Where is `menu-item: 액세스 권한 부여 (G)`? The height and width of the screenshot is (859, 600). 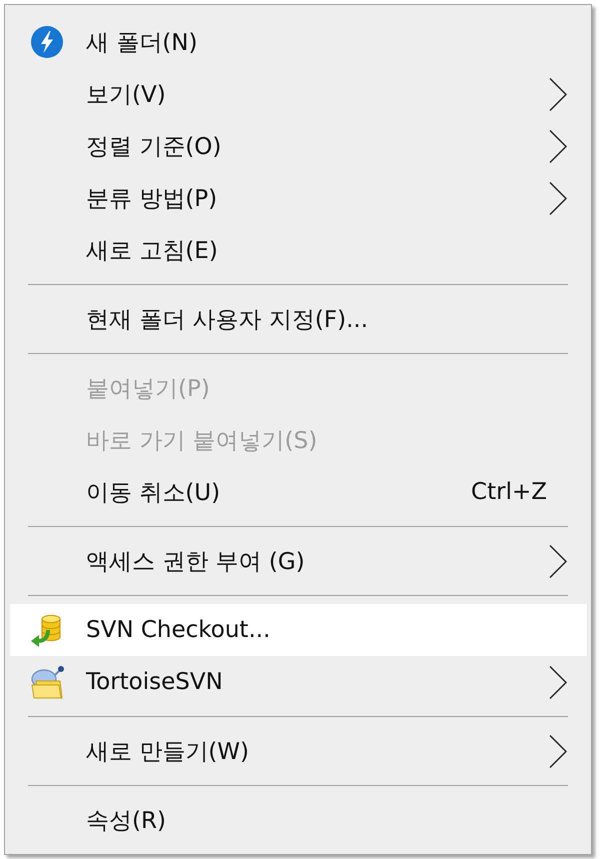 menu-item: 액세스 권한 부여 (G) is located at coordinates (298, 561).